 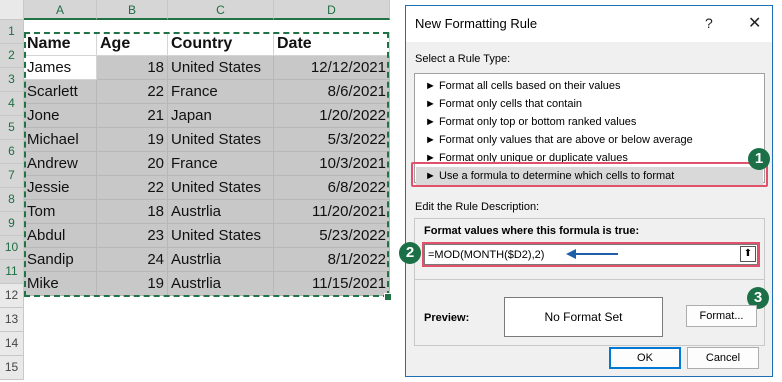 I want to click on row-header-2: 2, so click(x=12, y=56).